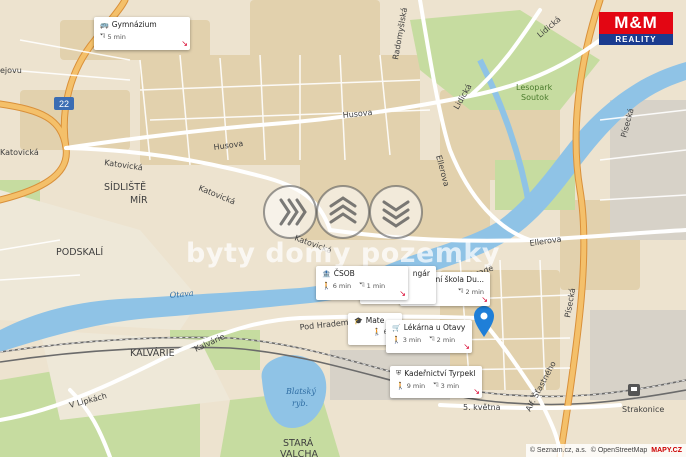  Describe the element at coordinates (299, 453) in the screenshot. I see `area-label: VALCHA` at that location.